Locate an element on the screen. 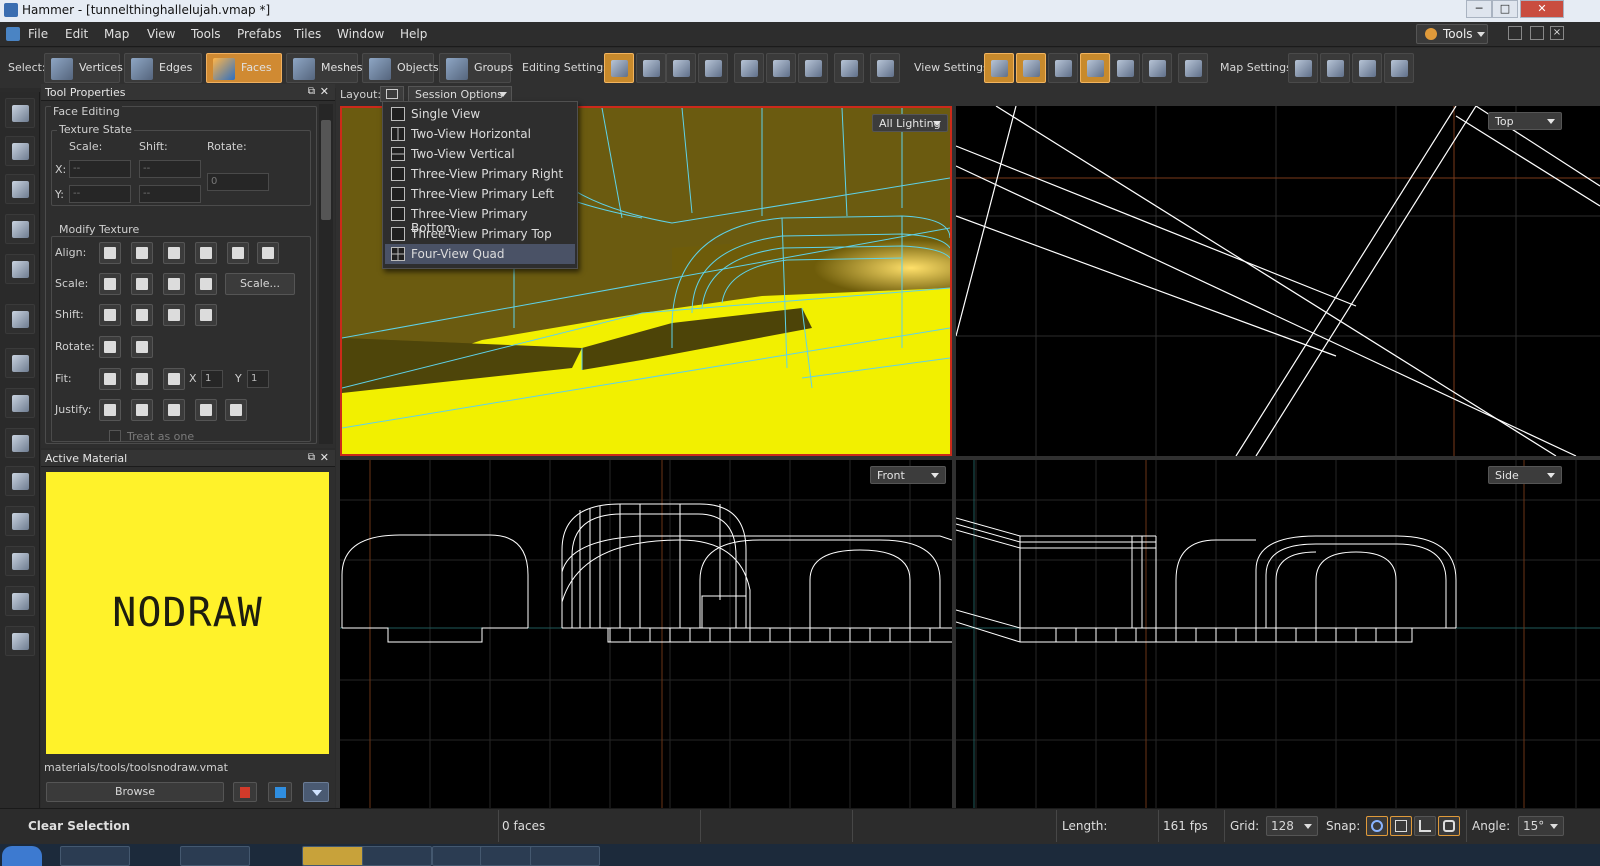 The height and width of the screenshot is (866, 1600). editing-setting-5-button is located at coordinates (749, 68).